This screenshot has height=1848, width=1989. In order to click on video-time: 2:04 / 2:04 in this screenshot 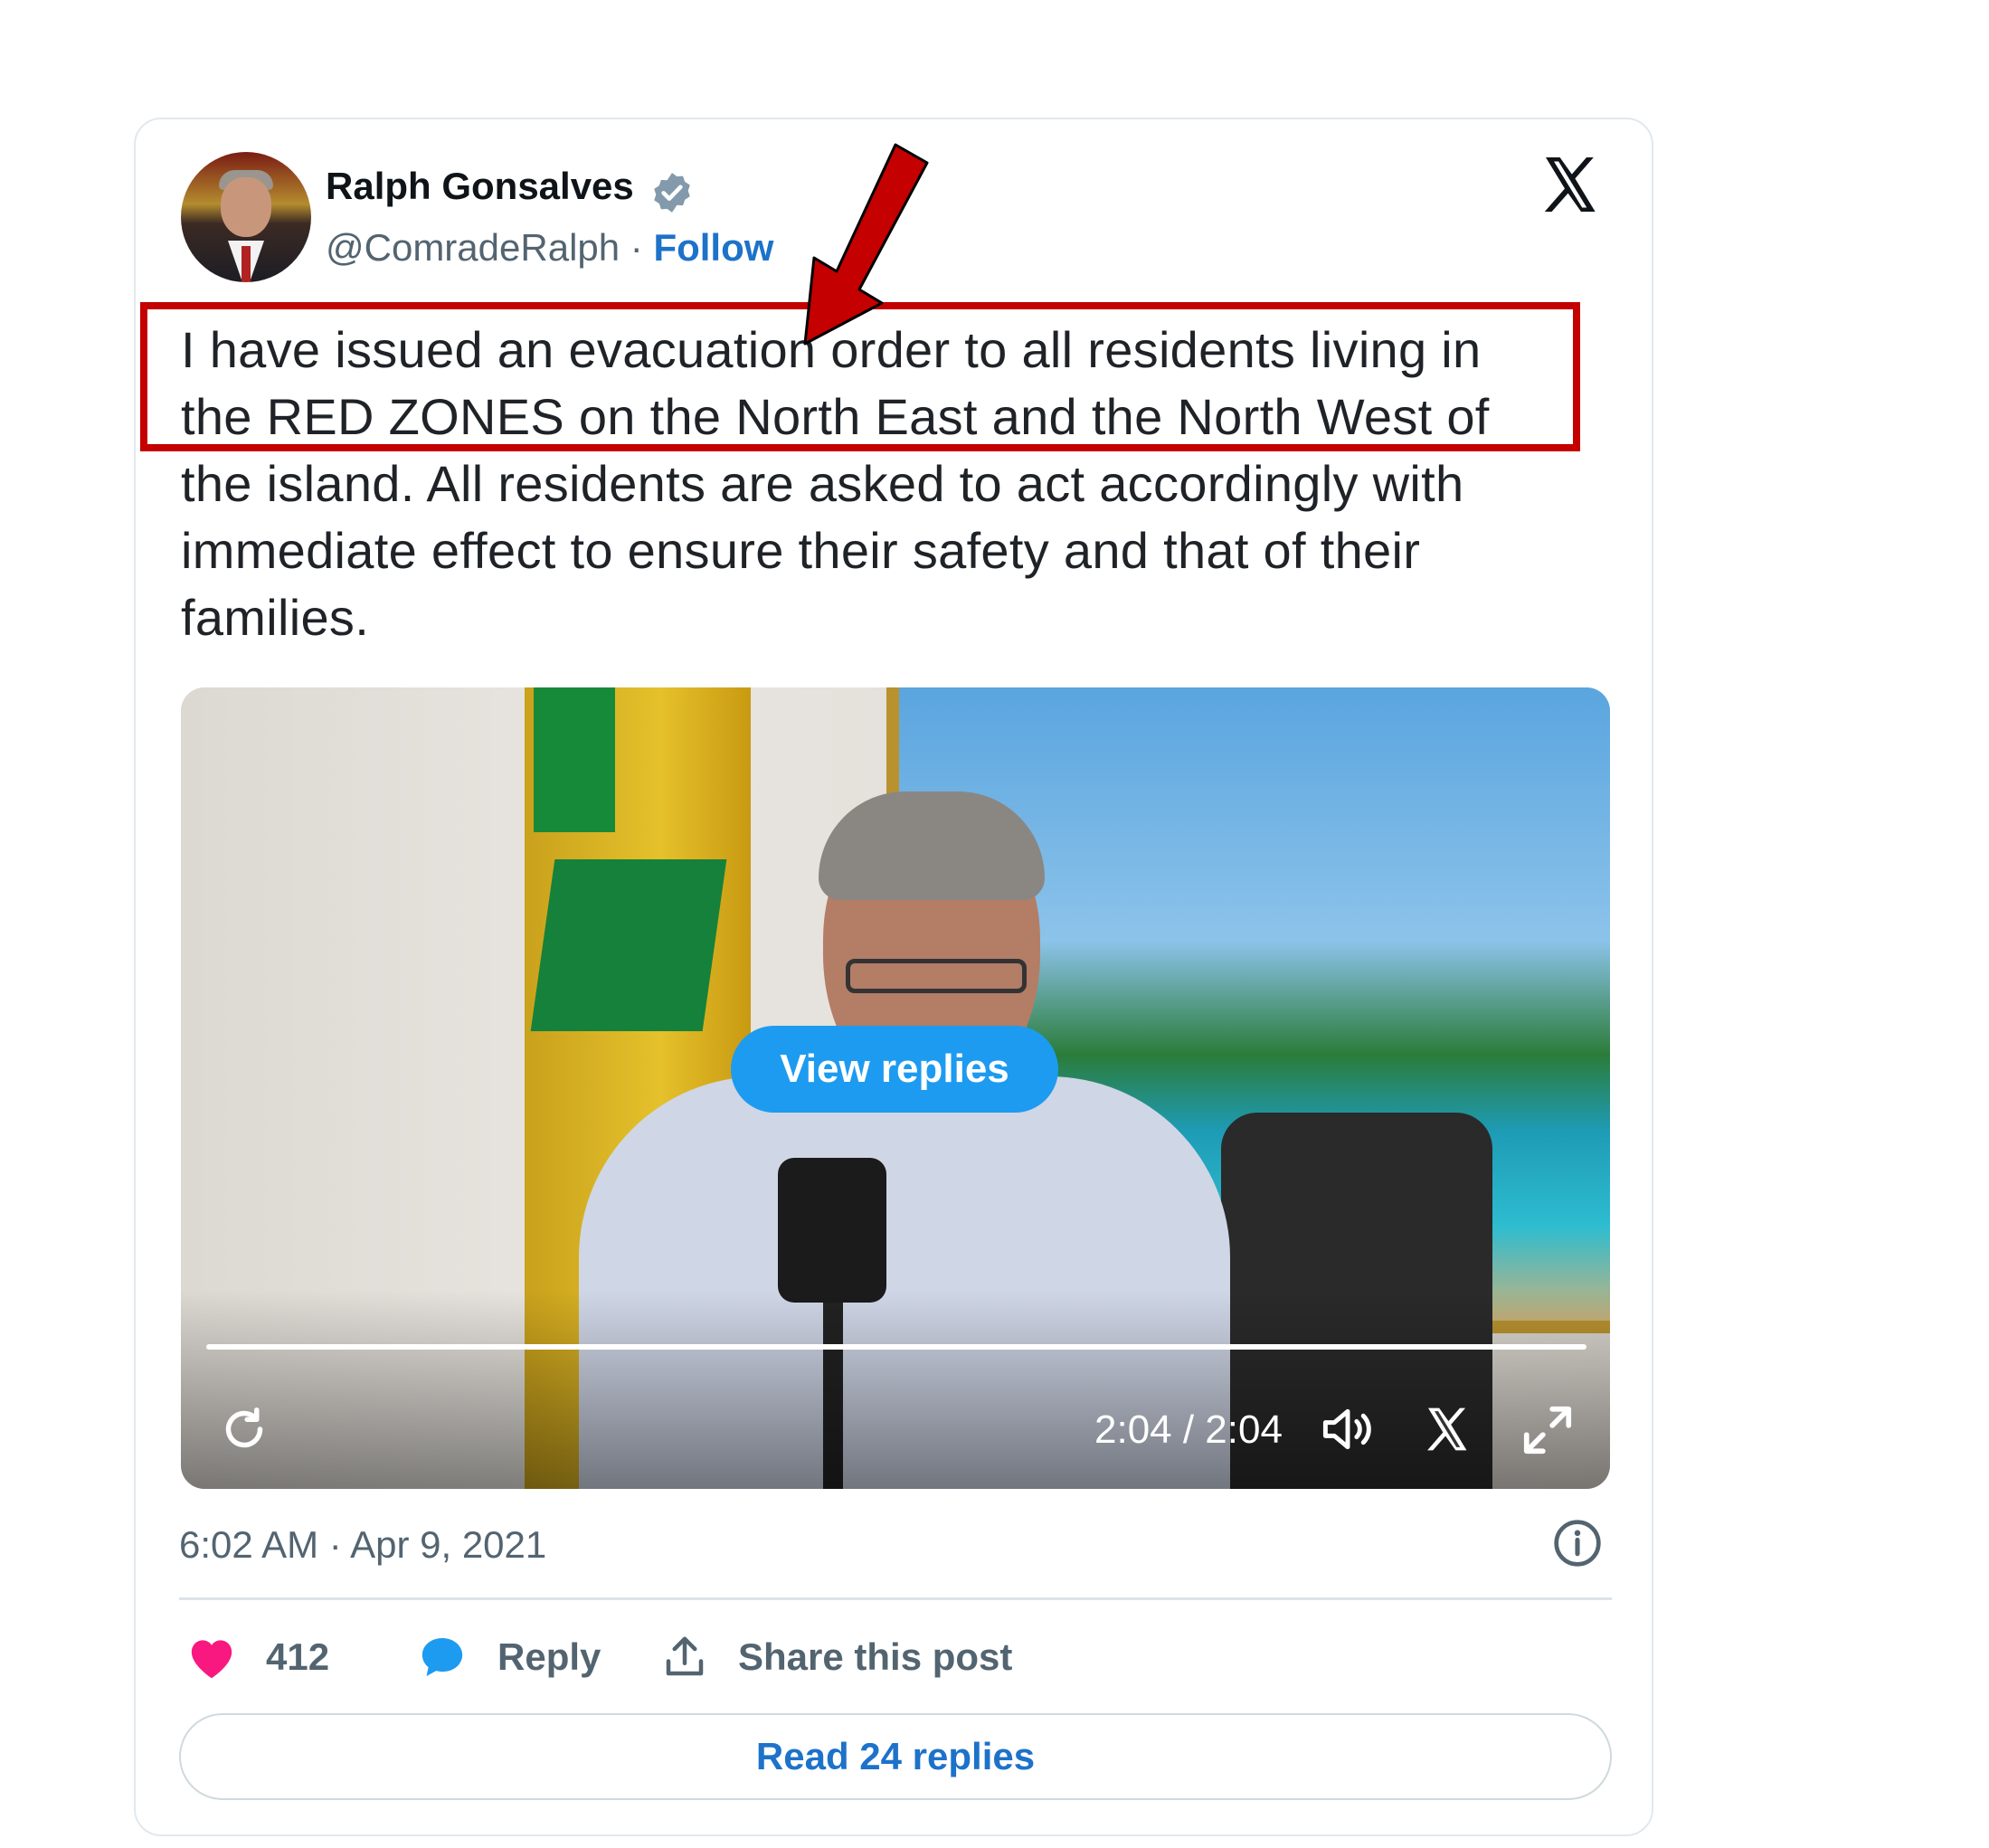, I will do `click(1188, 1429)`.